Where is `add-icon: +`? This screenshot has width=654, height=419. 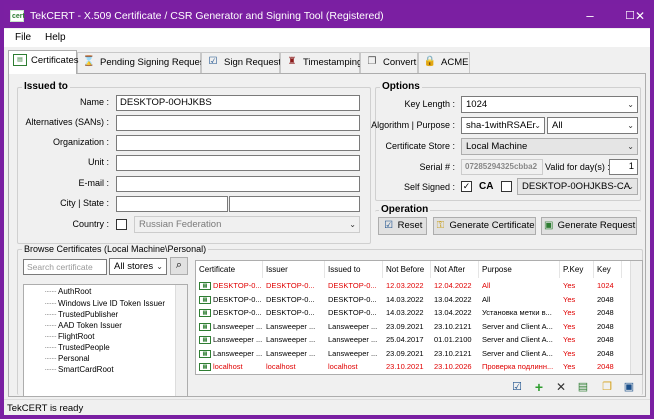
add-icon: + is located at coordinates (539, 387).